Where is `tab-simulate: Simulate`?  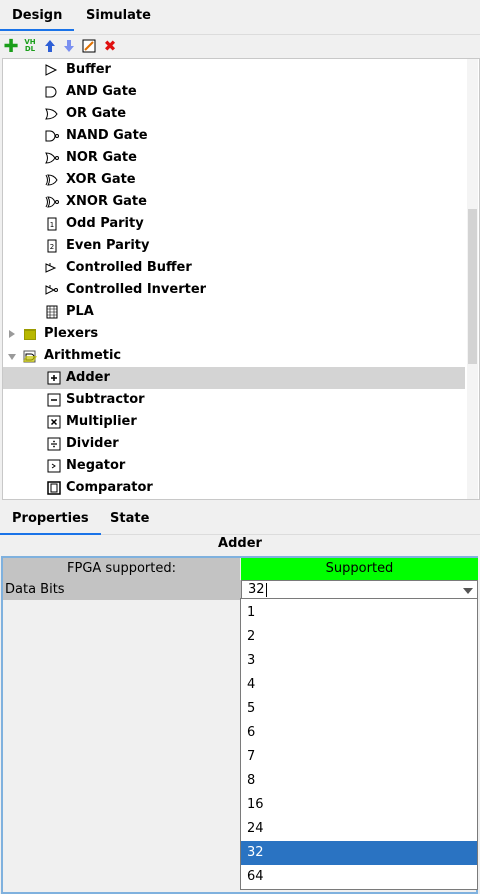 tab-simulate: Simulate is located at coordinates (118, 15).